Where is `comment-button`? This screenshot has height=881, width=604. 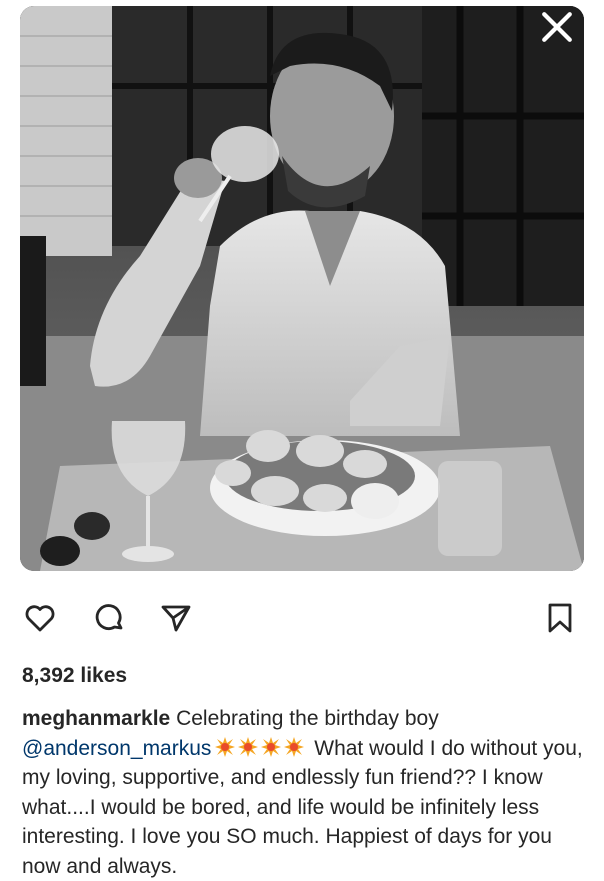 comment-button is located at coordinates (110, 618).